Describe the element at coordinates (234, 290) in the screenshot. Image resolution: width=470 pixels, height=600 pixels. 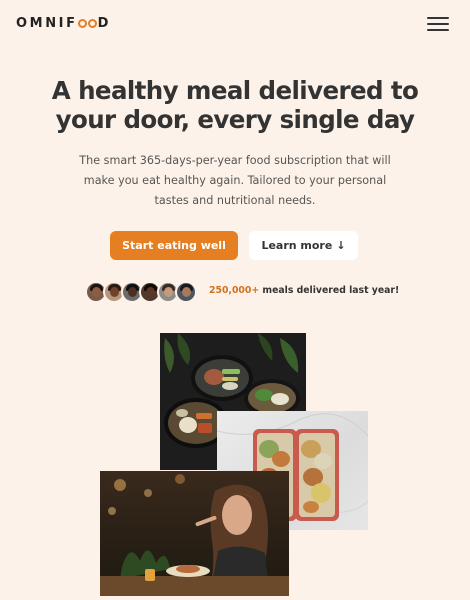
I see `delivered-count: 250,000+` at that location.